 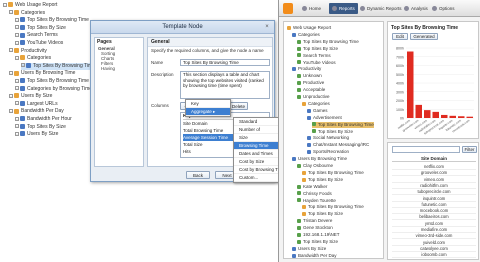 I want to click on nav-analysis: Analysis, so click(x=416, y=8).